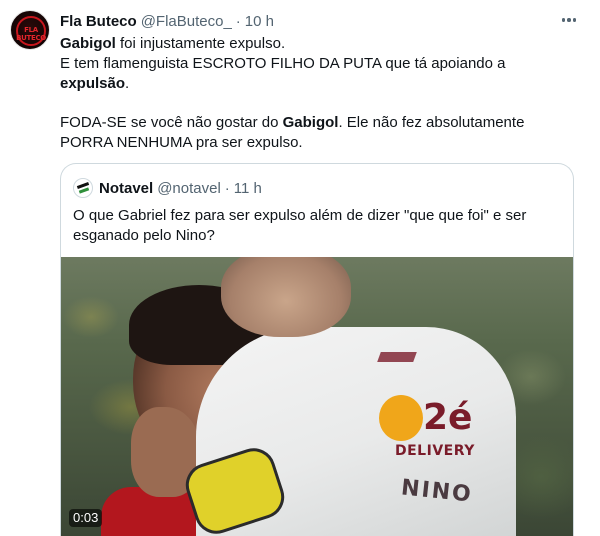 Image resolution: width=600 pixels, height=536 pixels. I want to click on tweet-text-line: PORRA NENHUMA pra ser expulso., so click(181, 143).